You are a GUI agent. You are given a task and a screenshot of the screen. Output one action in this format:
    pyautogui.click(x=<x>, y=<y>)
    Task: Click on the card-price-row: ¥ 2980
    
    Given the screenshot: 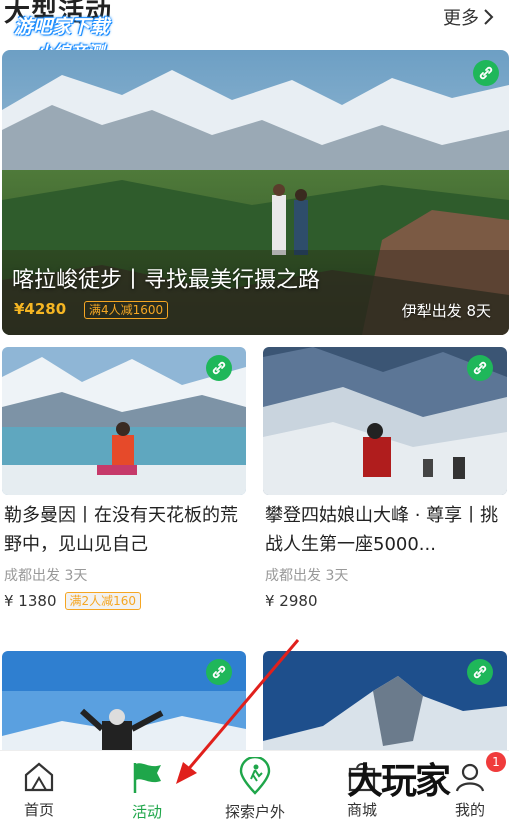 What is the action you would take?
    pyautogui.click(x=385, y=601)
    